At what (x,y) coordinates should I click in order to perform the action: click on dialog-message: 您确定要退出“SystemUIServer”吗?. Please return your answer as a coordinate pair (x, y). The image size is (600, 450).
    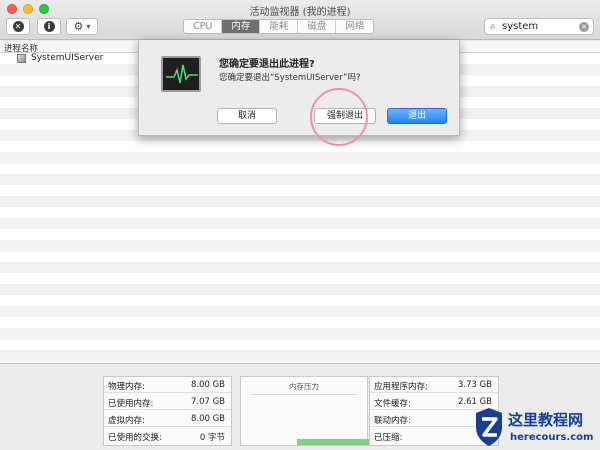
    Looking at the image, I should click on (290, 78).